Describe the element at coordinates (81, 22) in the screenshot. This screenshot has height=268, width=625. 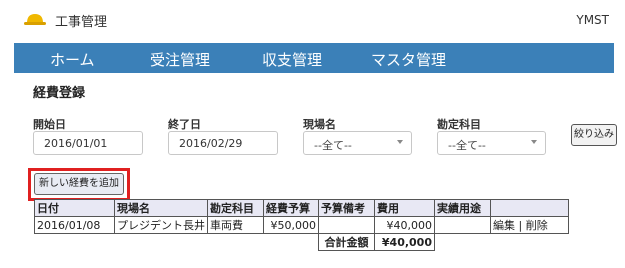
I see `app-title: 工事管理` at that location.